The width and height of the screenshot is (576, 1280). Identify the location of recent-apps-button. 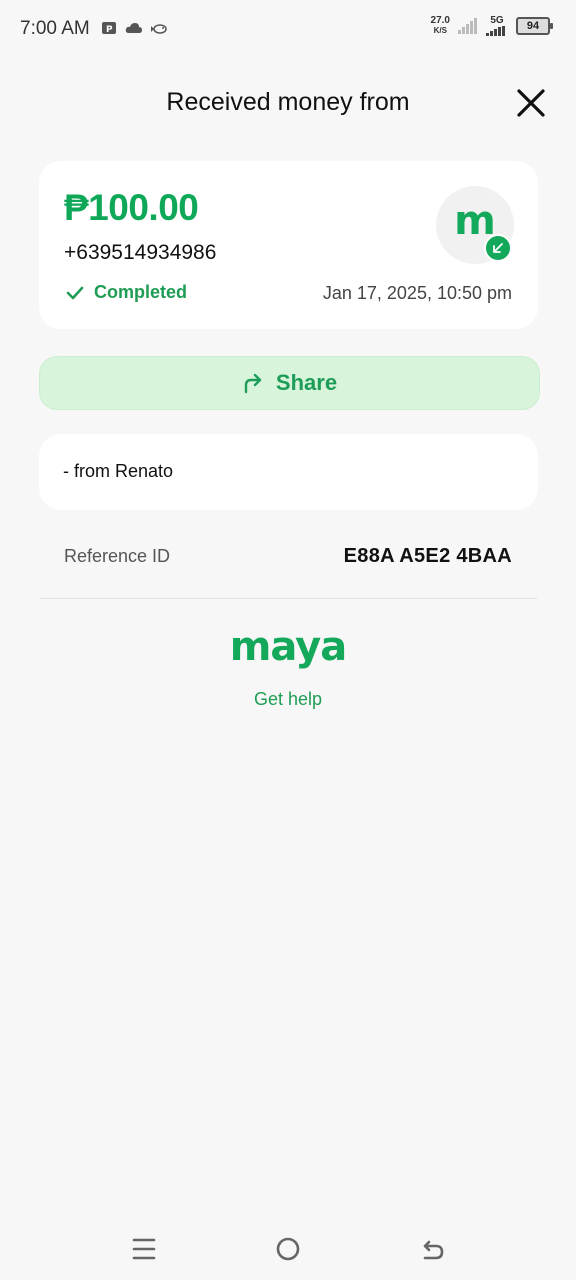
(144, 1249).